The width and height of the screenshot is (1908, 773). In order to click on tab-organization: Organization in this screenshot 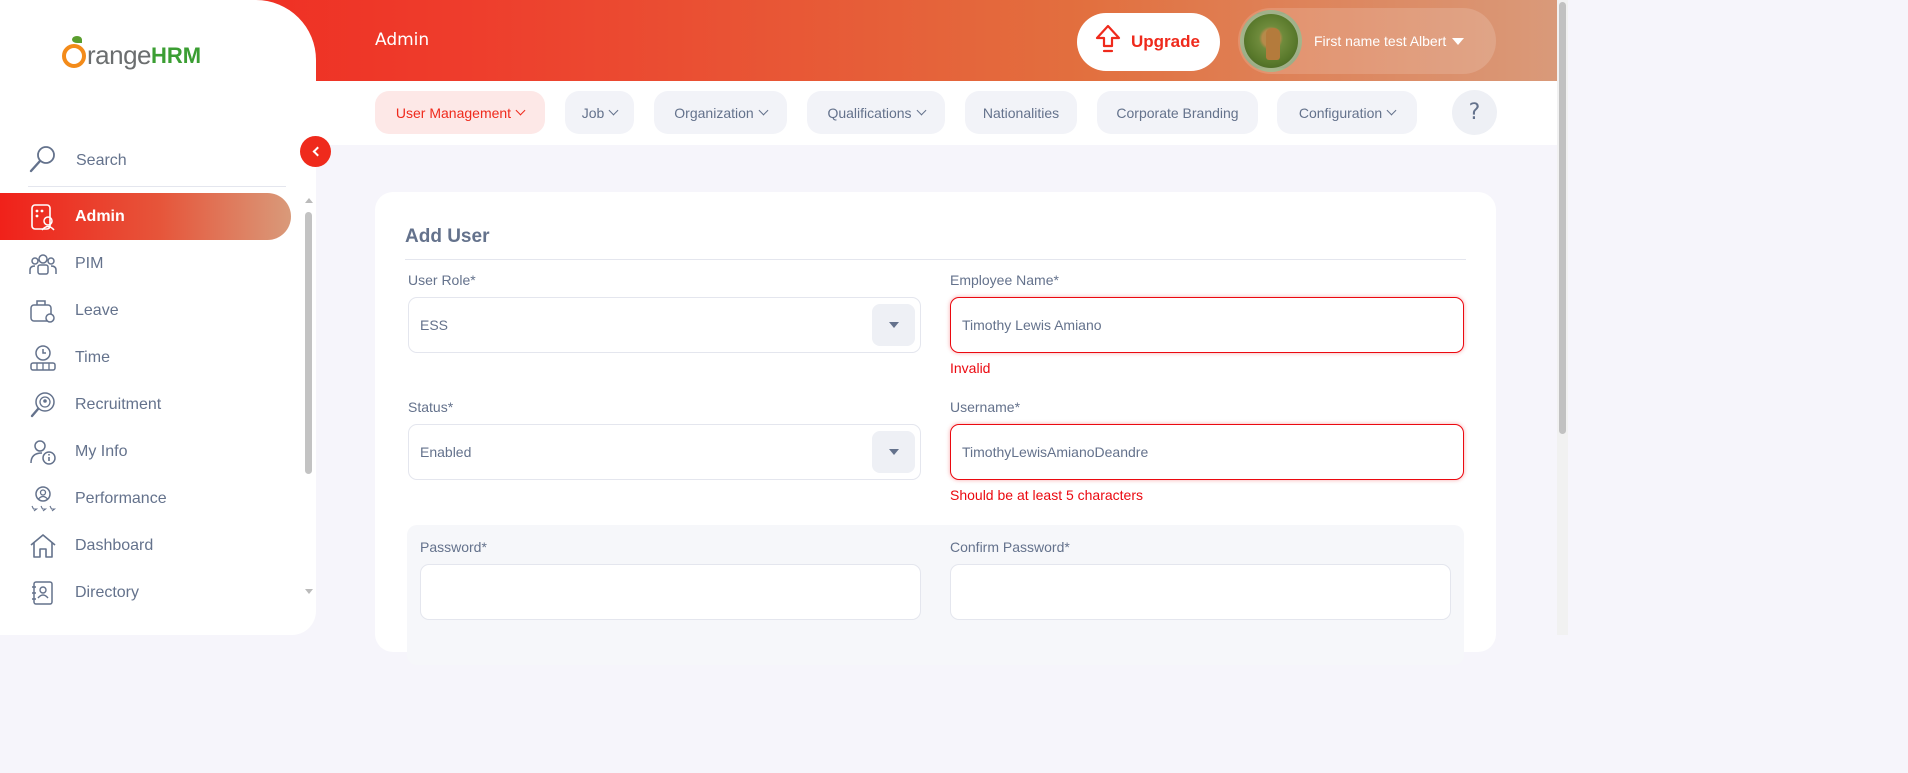, I will do `click(720, 112)`.